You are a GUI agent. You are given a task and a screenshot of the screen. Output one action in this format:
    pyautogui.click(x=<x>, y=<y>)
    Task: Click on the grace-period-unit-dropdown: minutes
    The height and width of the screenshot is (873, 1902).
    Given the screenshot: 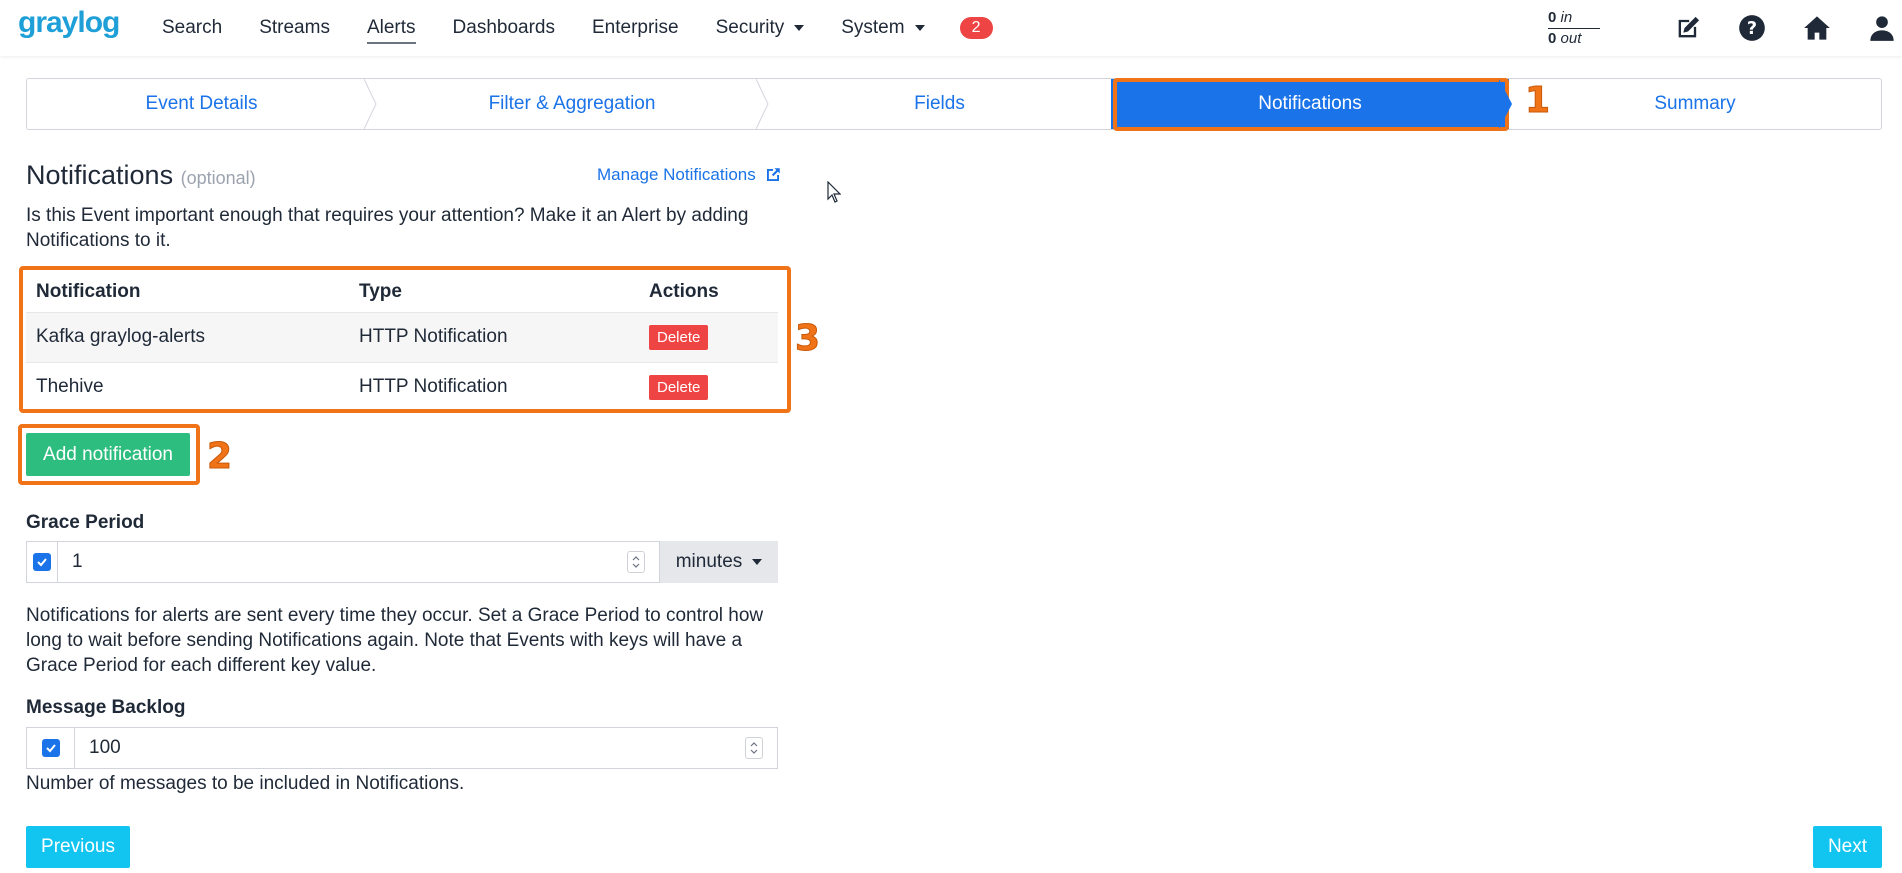 What is the action you would take?
    pyautogui.click(x=719, y=562)
    